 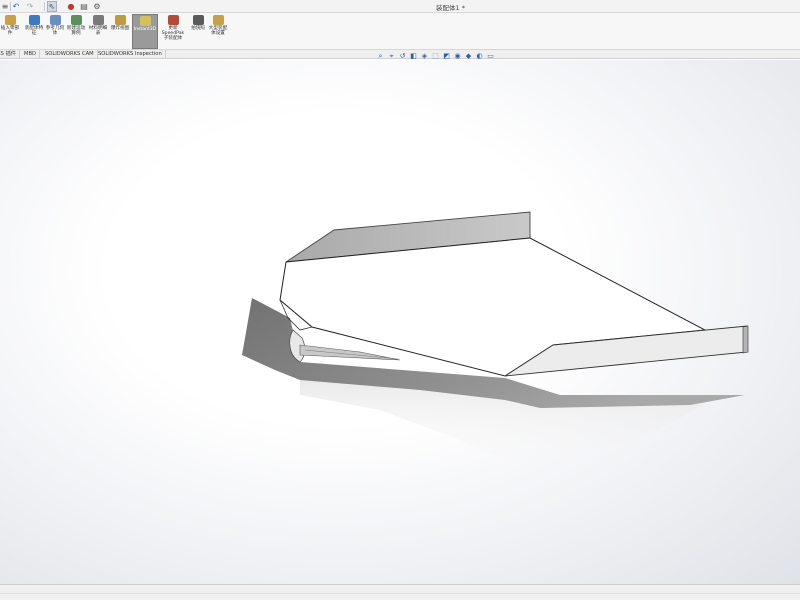 I want to click on settings-icon: ⚙, so click(x=97, y=6).